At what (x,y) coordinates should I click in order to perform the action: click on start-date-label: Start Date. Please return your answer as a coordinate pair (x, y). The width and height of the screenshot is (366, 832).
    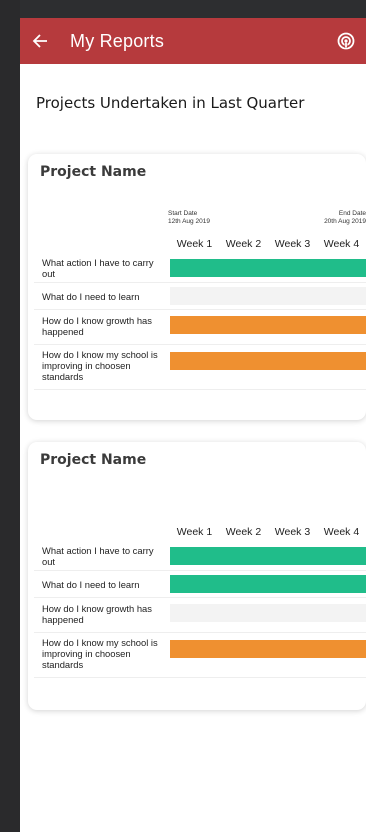
    Looking at the image, I should click on (183, 213).